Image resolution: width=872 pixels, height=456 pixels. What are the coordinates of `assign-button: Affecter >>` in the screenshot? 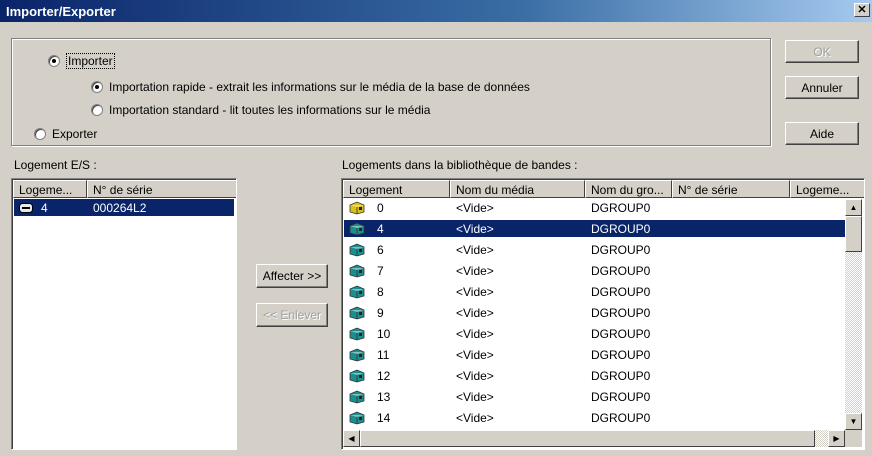 It's located at (292, 276).